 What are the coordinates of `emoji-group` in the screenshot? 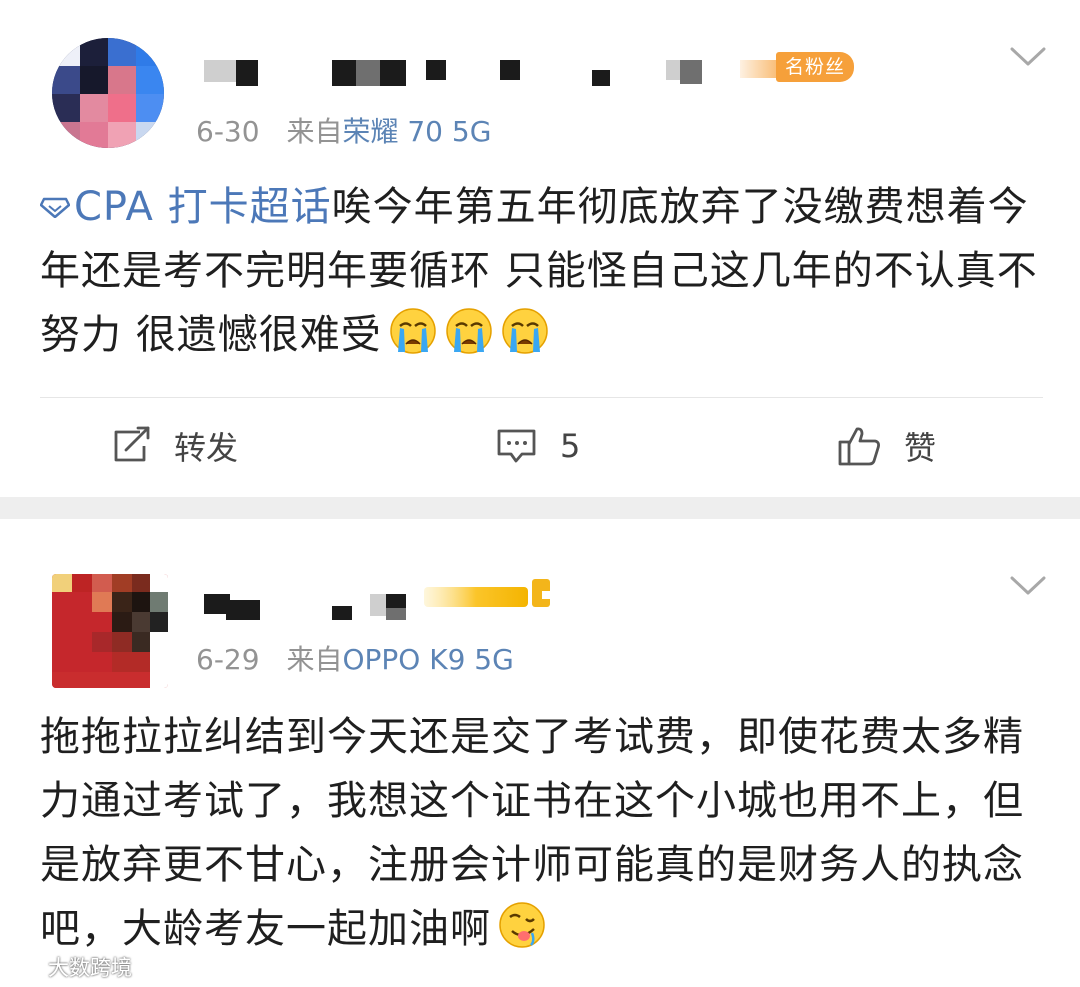 It's located at (466, 333).